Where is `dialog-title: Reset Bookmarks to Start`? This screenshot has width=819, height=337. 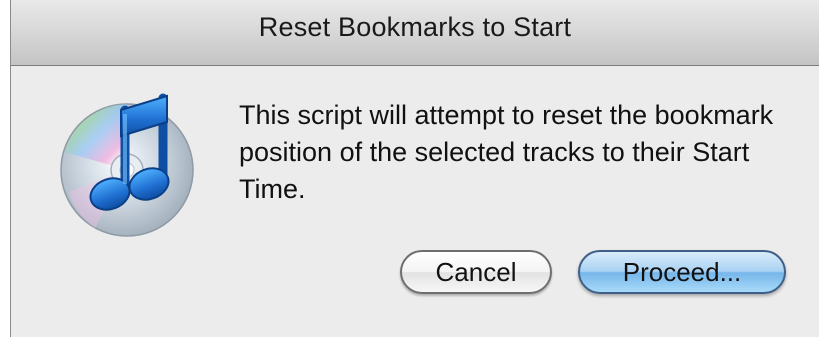
dialog-title: Reset Bookmarks to Start is located at coordinates (415, 27).